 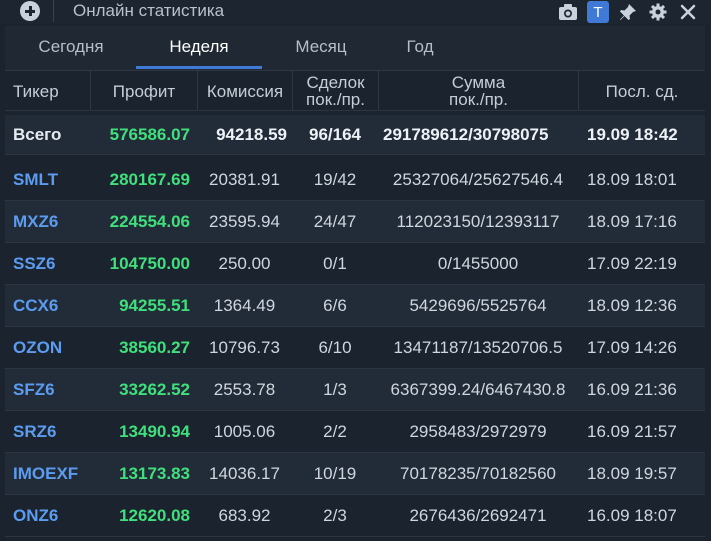 What do you see at coordinates (244, 431) in the screenshot?
I see `commission-cell: 1005.06` at bounding box center [244, 431].